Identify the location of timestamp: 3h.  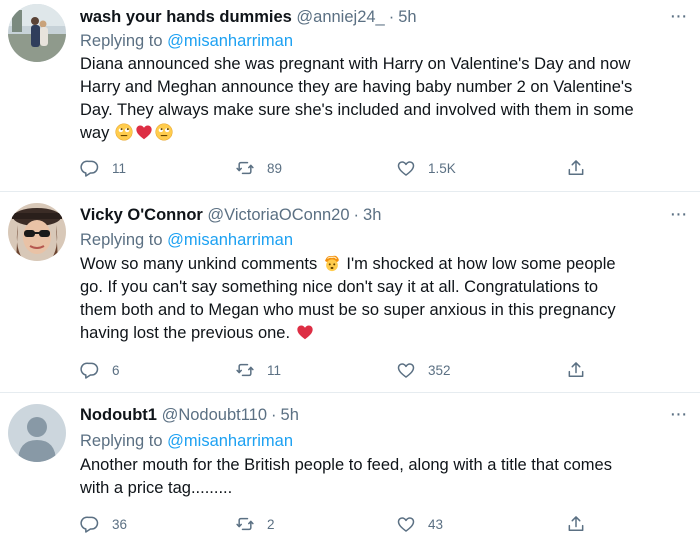
(372, 215).